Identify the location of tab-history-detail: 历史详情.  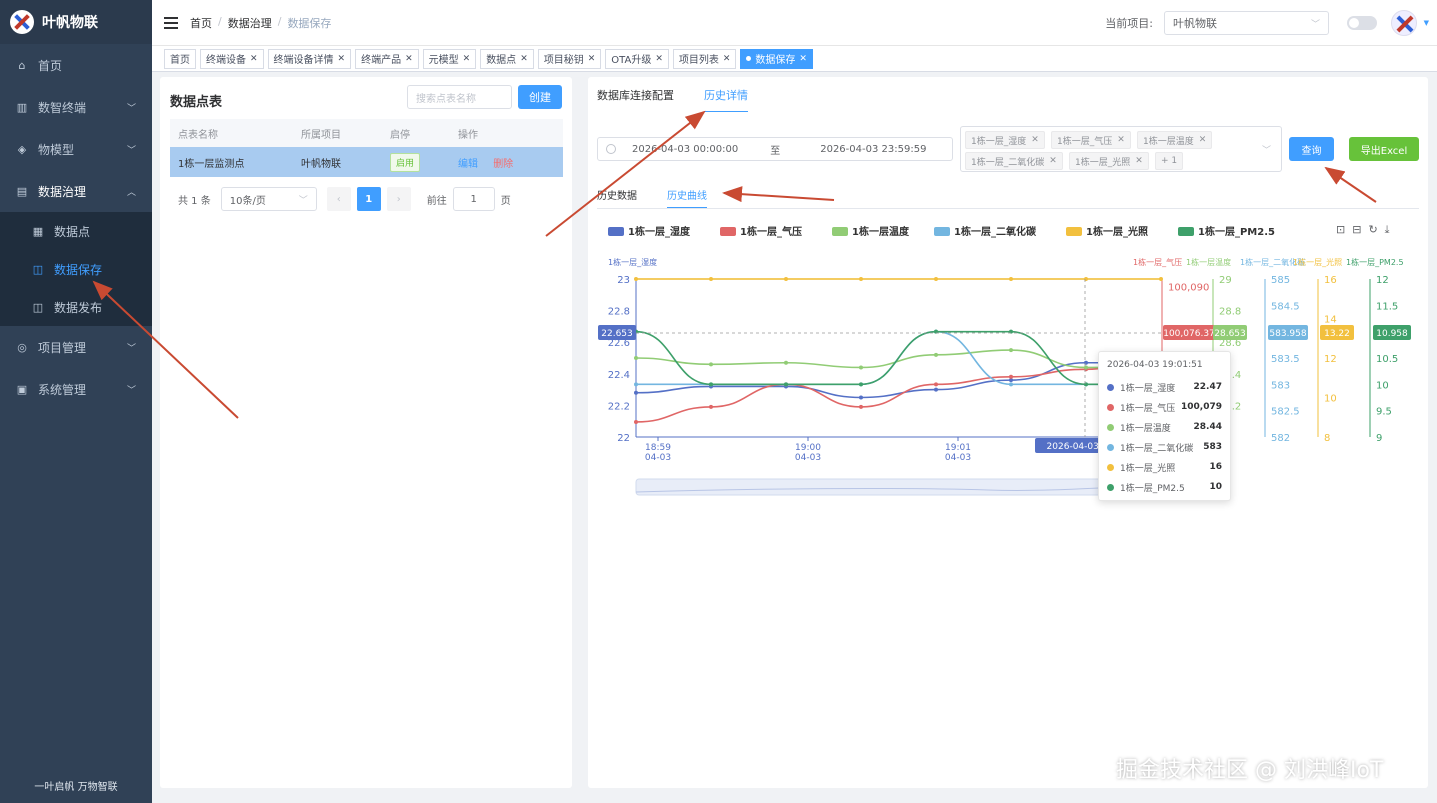
(726, 99).